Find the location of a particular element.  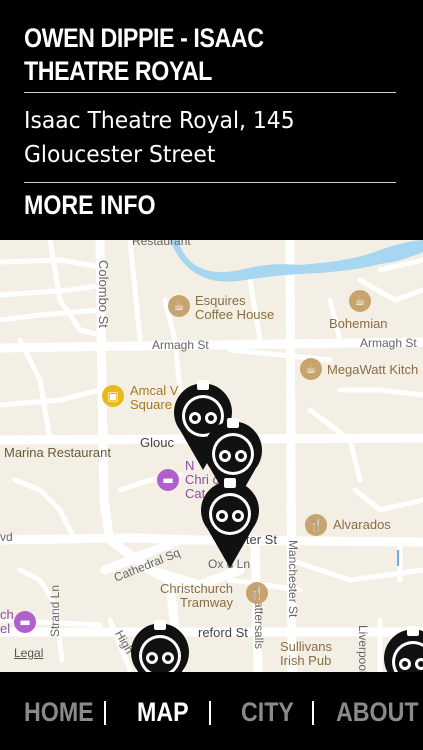

bottom-nav: HOME MAP CITY ABOUT is located at coordinates (211, 711).